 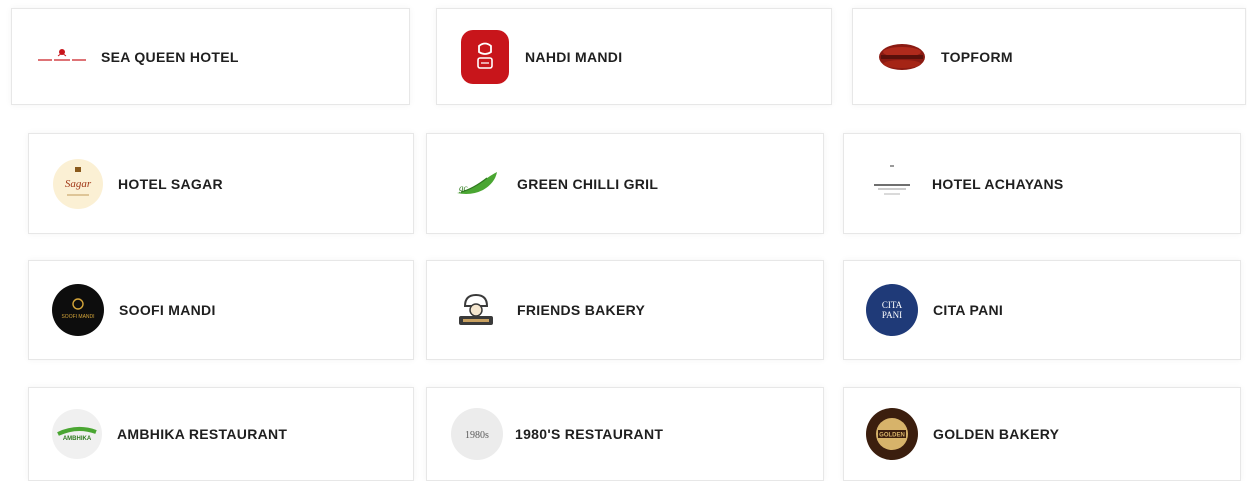 What do you see at coordinates (892, 315) in the screenshot?
I see `svg-text: PANI` at bounding box center [892, 315].